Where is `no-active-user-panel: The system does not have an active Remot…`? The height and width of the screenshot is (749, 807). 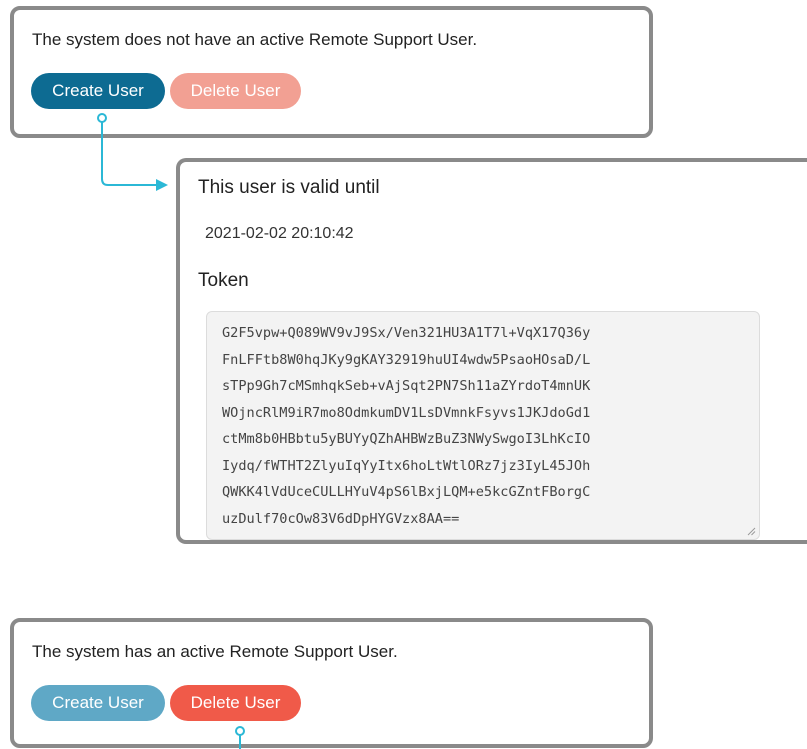 no-active-user-panel: The system does not have an active Remot… is located at coordinates (331, 72).